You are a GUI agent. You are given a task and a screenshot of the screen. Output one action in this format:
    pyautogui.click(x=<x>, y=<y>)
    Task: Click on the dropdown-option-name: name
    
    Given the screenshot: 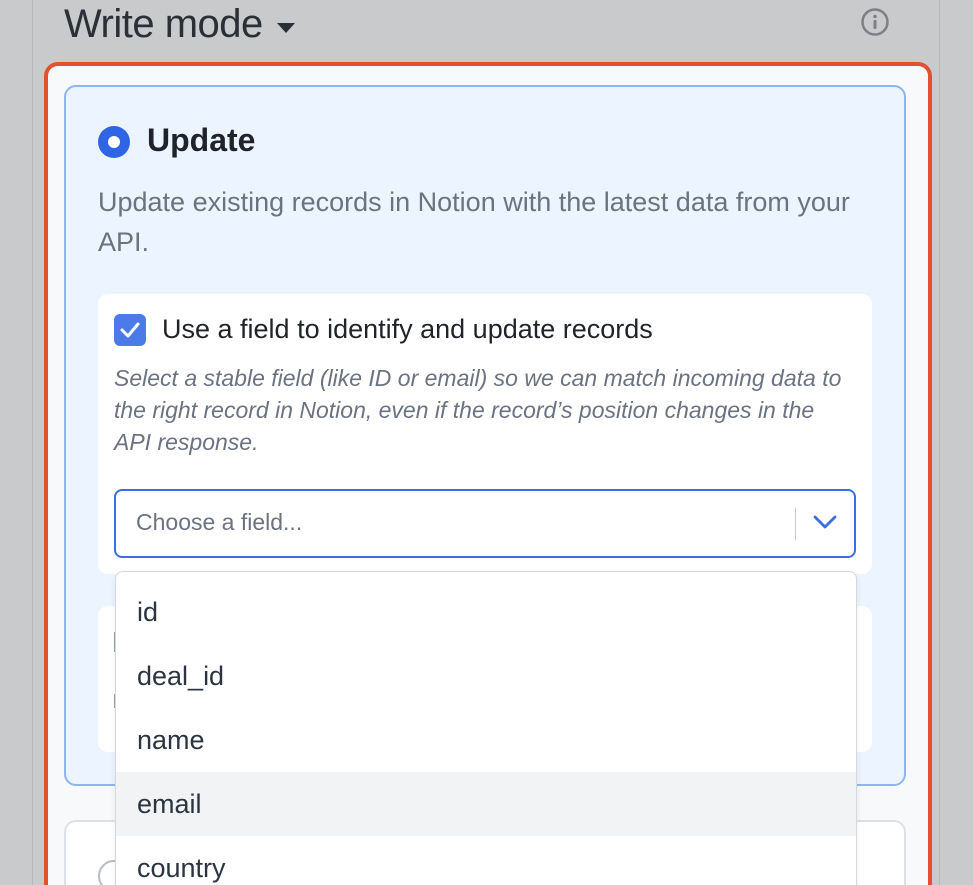 What is the action you would take?
    pyautogui.click(x=486, y=740)
    